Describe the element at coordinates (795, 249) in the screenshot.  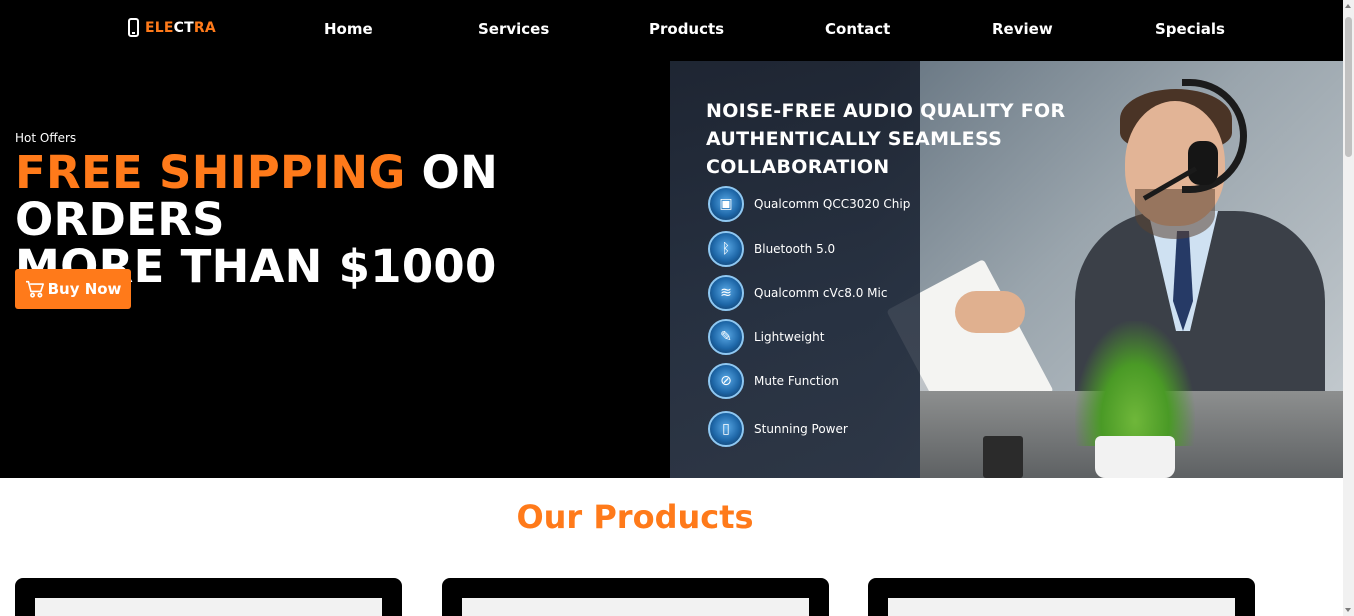
I see `feature-label: Bluetooth 5.0` at that location.